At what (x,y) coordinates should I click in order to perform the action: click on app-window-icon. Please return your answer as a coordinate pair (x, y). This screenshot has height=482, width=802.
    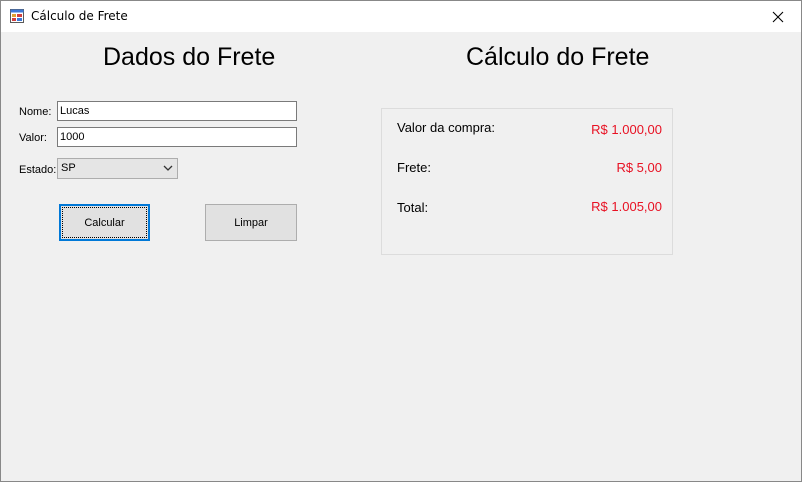
    Looking at the image, I should click on (17, 16).